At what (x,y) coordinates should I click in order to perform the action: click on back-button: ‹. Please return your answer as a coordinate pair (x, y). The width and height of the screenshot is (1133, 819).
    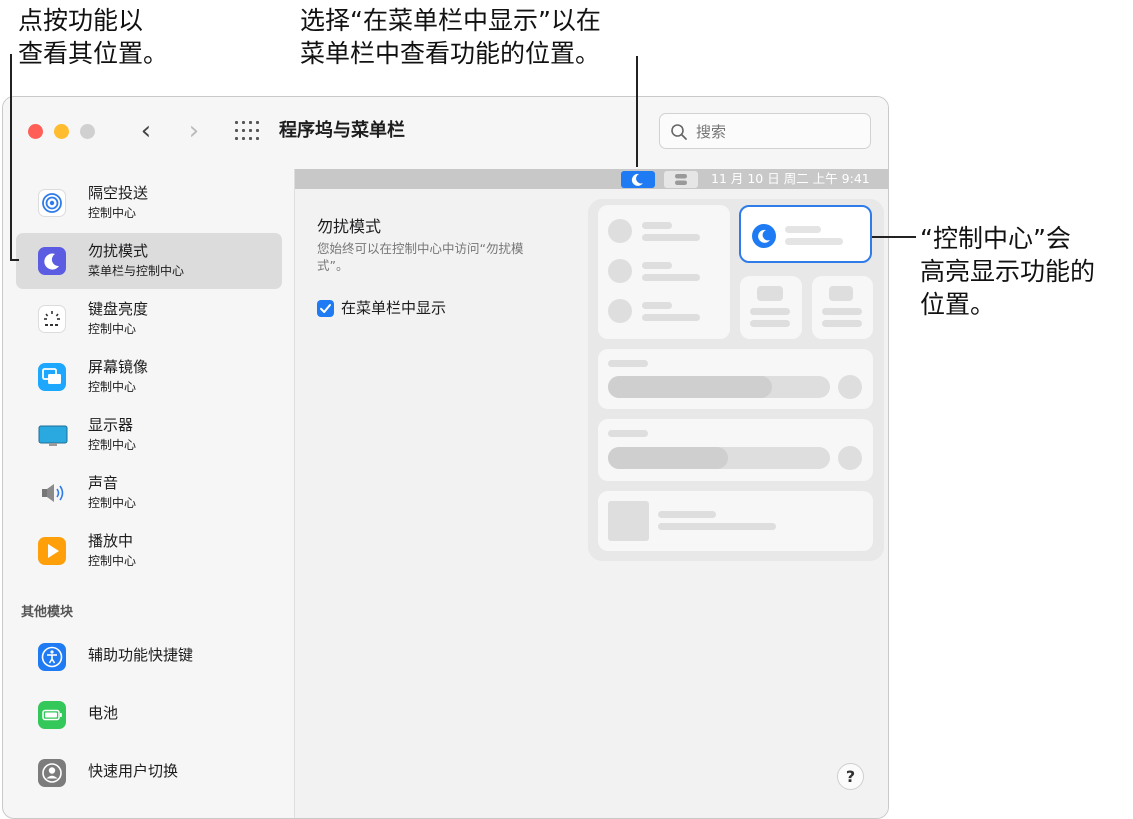
    Looking at the image, I should click on (146, 131).